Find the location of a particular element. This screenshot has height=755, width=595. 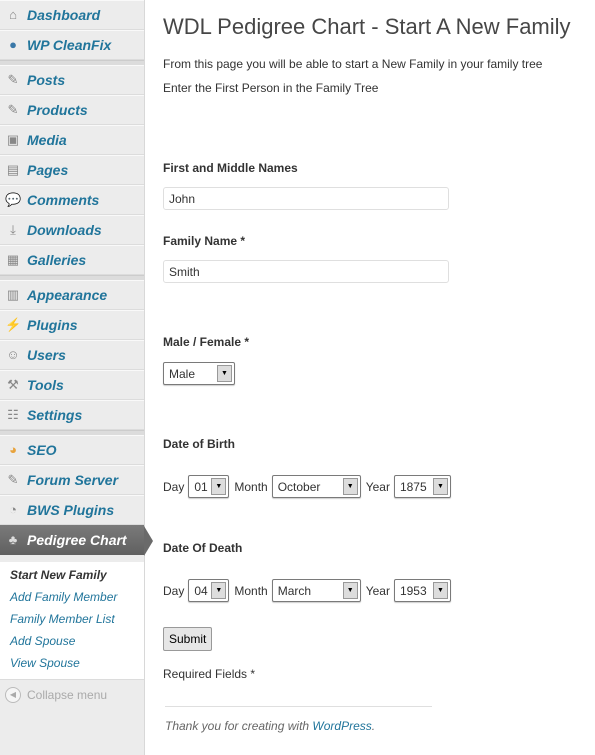

sidebar-item-products: ✎ Products is located at coordinates (72, 110).